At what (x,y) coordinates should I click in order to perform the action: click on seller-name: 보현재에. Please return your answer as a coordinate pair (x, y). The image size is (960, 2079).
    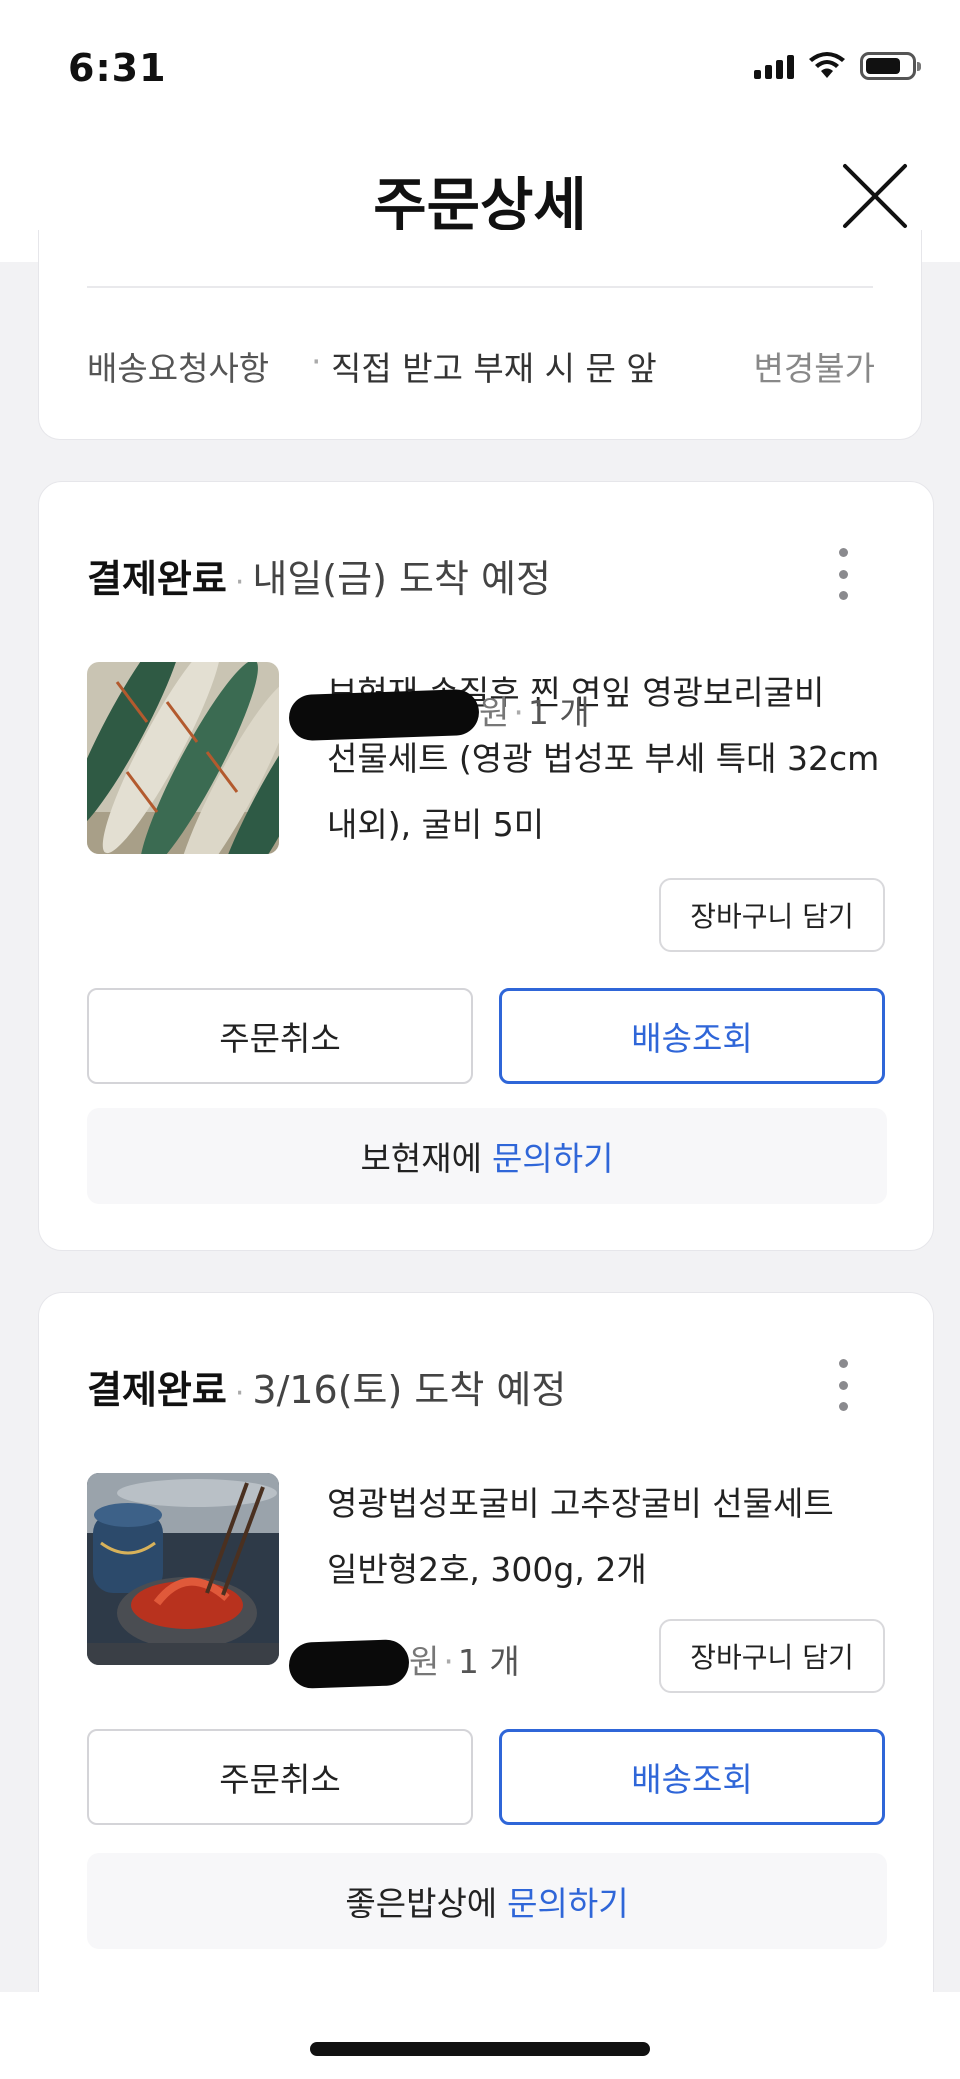
    Looking at the image, I should click on (421, 1158).